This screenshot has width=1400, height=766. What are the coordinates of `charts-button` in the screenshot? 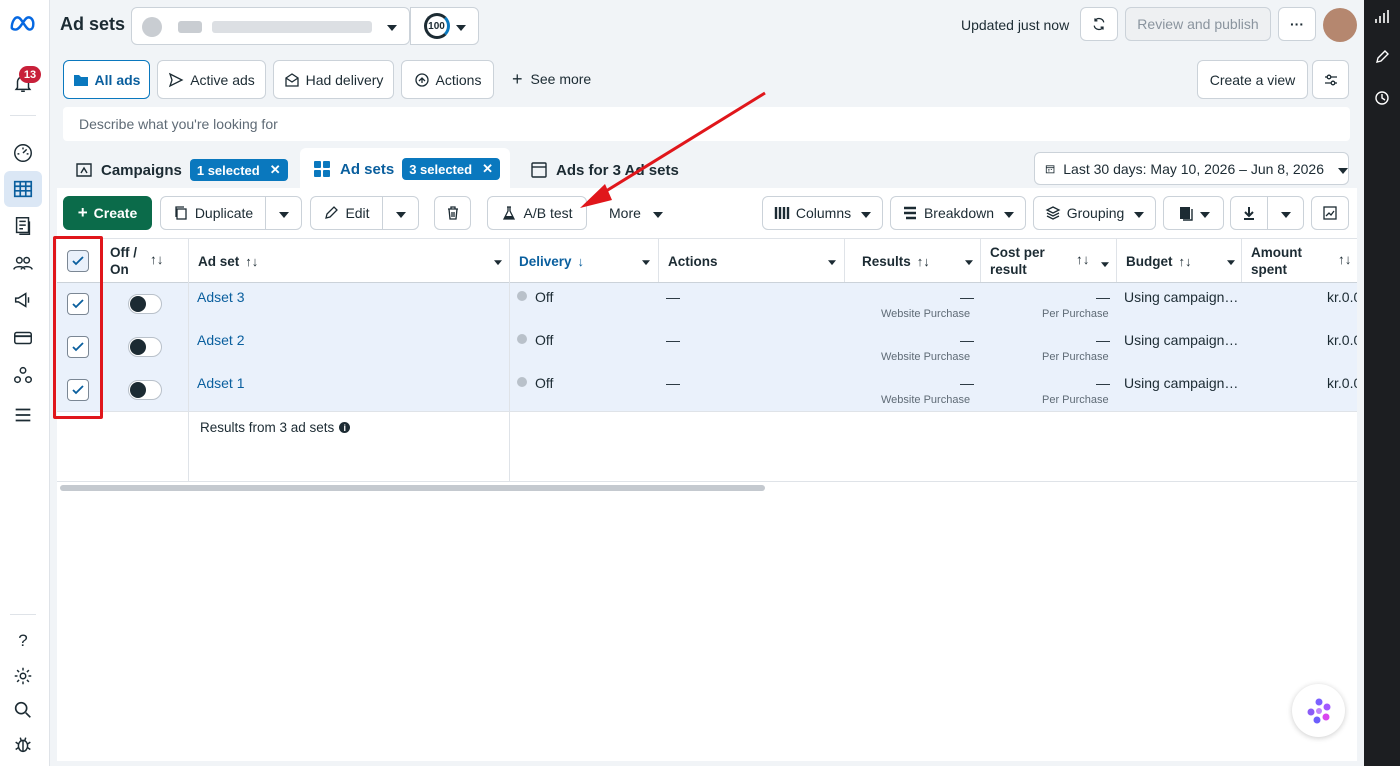 It's located at (1330, 213).